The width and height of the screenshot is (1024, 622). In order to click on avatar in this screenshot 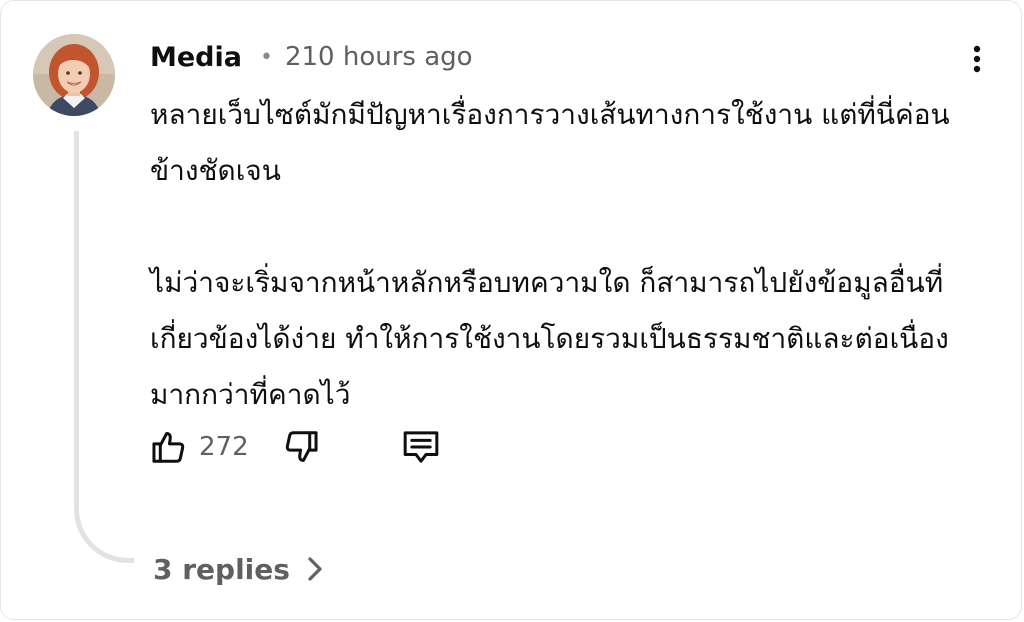, I will do `click(74, 75)`.